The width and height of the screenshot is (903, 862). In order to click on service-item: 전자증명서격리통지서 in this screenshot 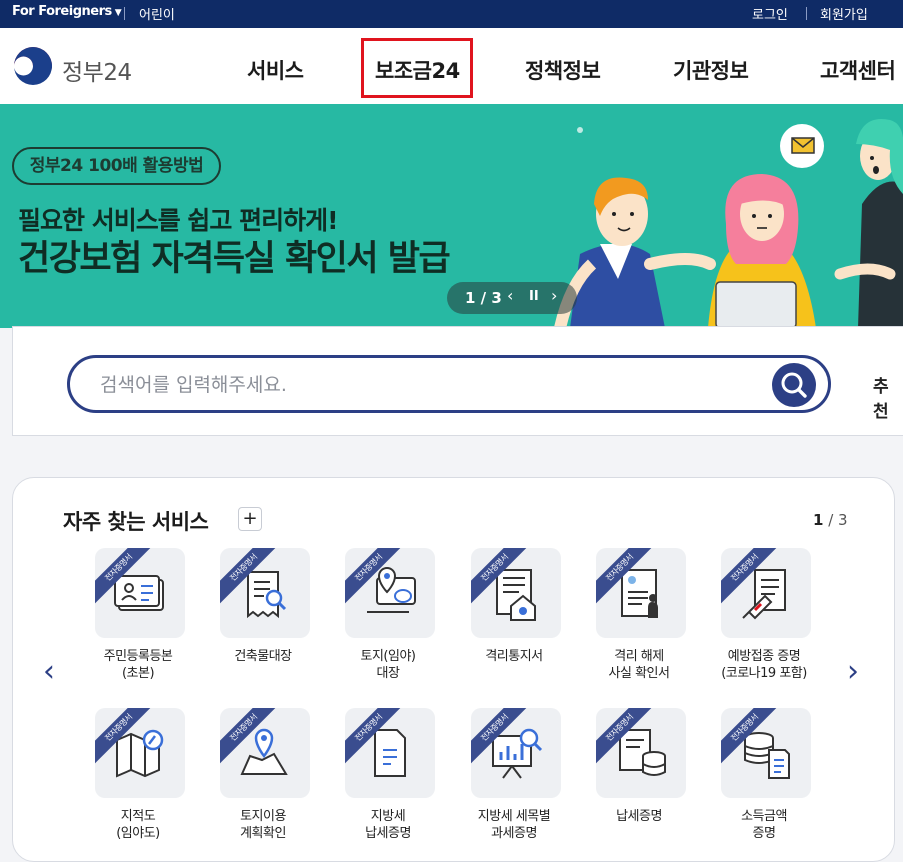, I will do `click(514, 623)`.